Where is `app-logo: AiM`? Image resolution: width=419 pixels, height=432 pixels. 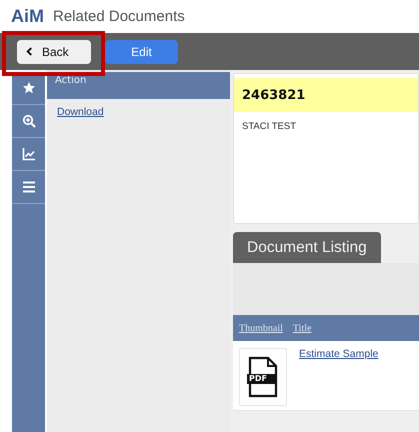 app-logo: AiM is located at coordinates (27, 16).